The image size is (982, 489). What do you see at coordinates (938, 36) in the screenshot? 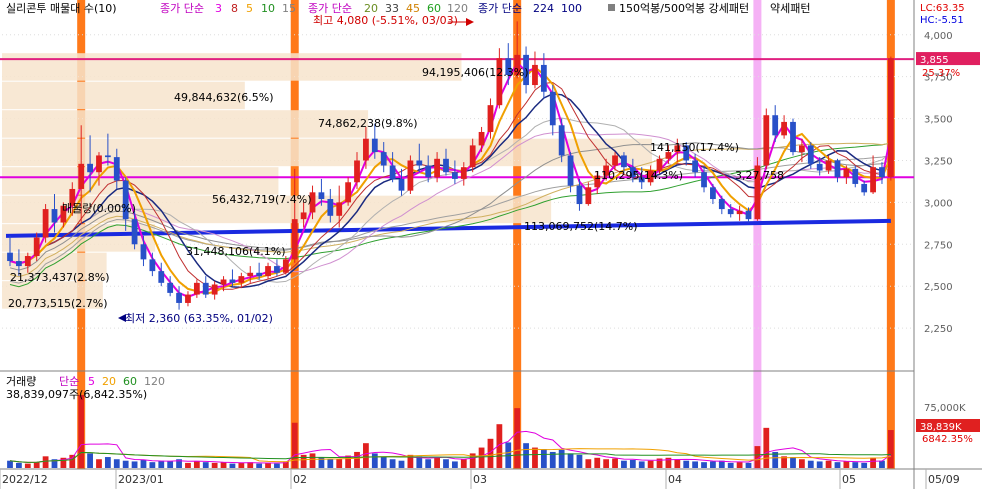
I see `price-tick-label: 4,000` at bounding box center [938, 36].